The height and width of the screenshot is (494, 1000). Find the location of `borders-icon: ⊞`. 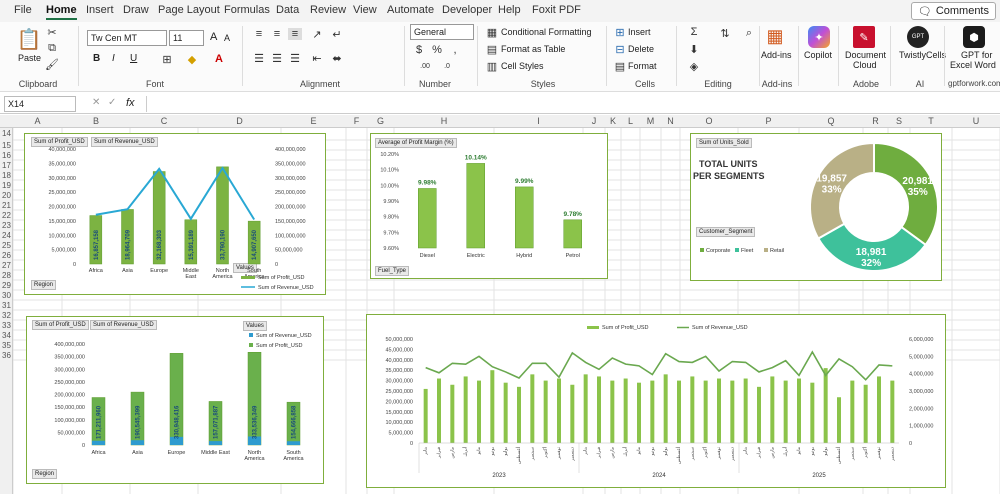

borders-icon: ⊞ is located at coordinates (167, 59).